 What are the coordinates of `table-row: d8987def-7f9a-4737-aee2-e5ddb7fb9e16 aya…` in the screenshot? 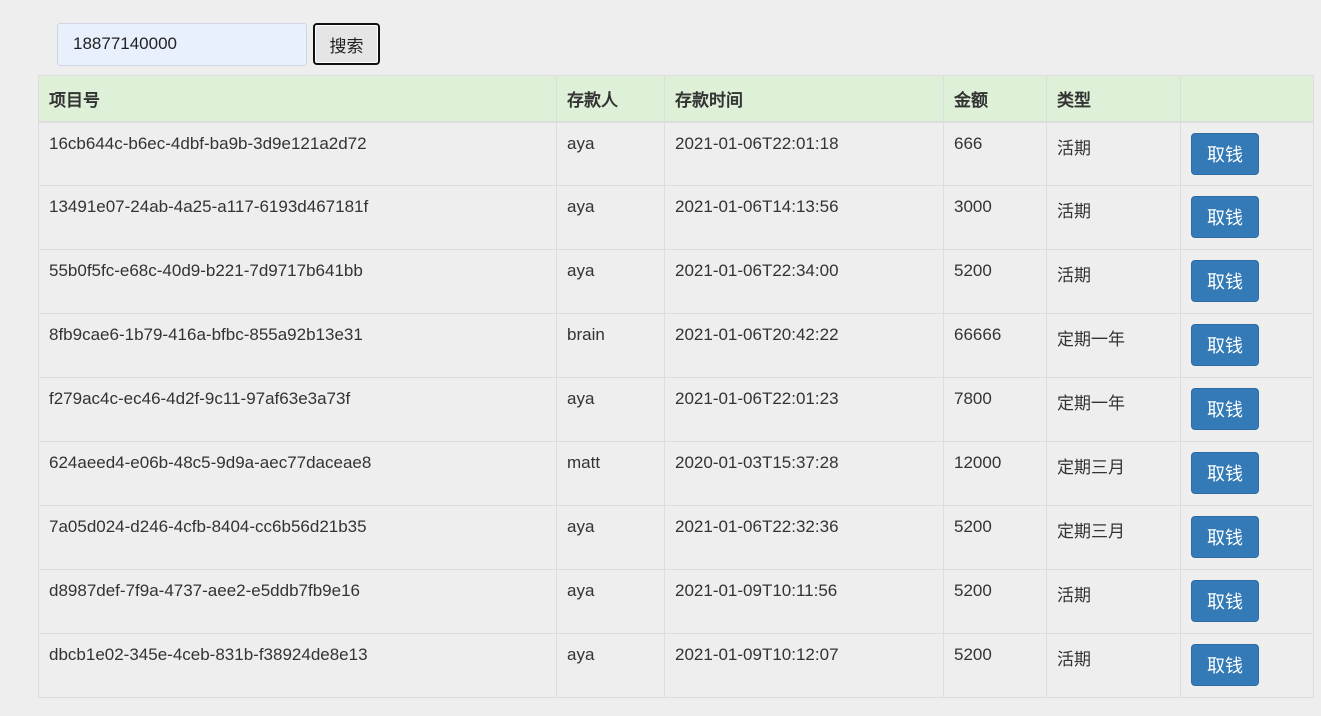 It's located at (676, 601).